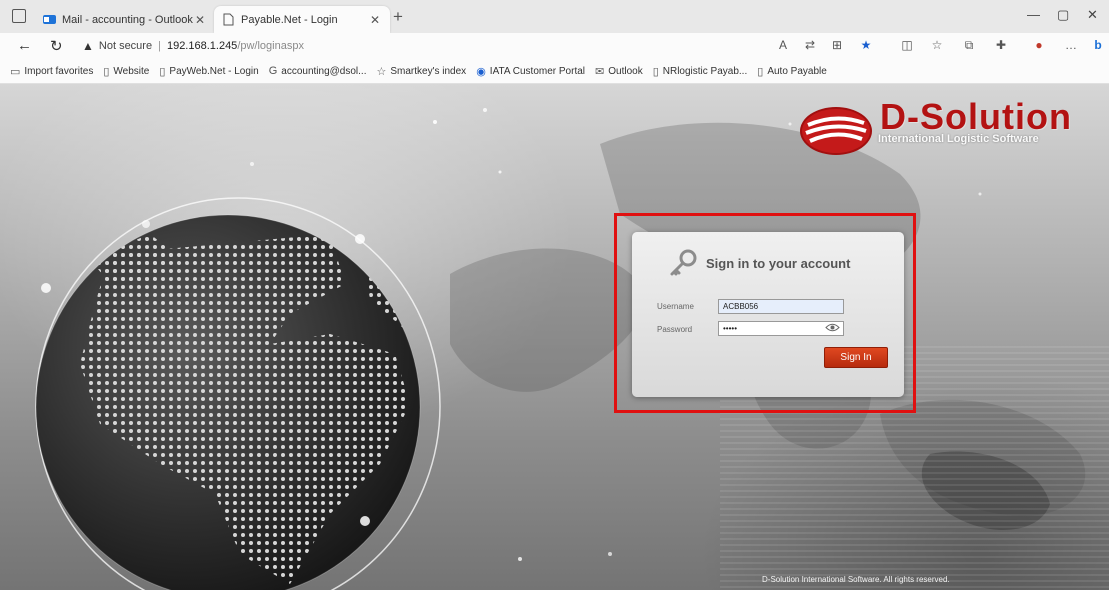 This screenshot has height=590, width=1109. What do you see at coordinates (619, 71) in the screenshot?
I see `bookmark-outlook: ✉ Outlook` at bounding box center [619, 71].